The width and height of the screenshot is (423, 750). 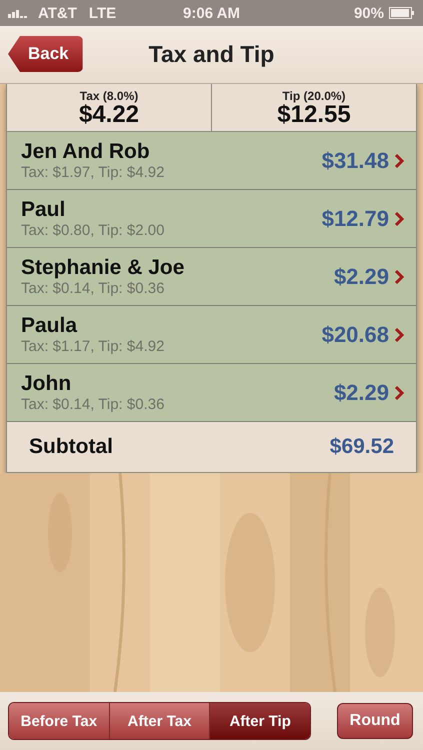 What do you see at coordinates (45, 54) in the screenshot?
I see `back-button: Back` at bounding box center [45, 54].